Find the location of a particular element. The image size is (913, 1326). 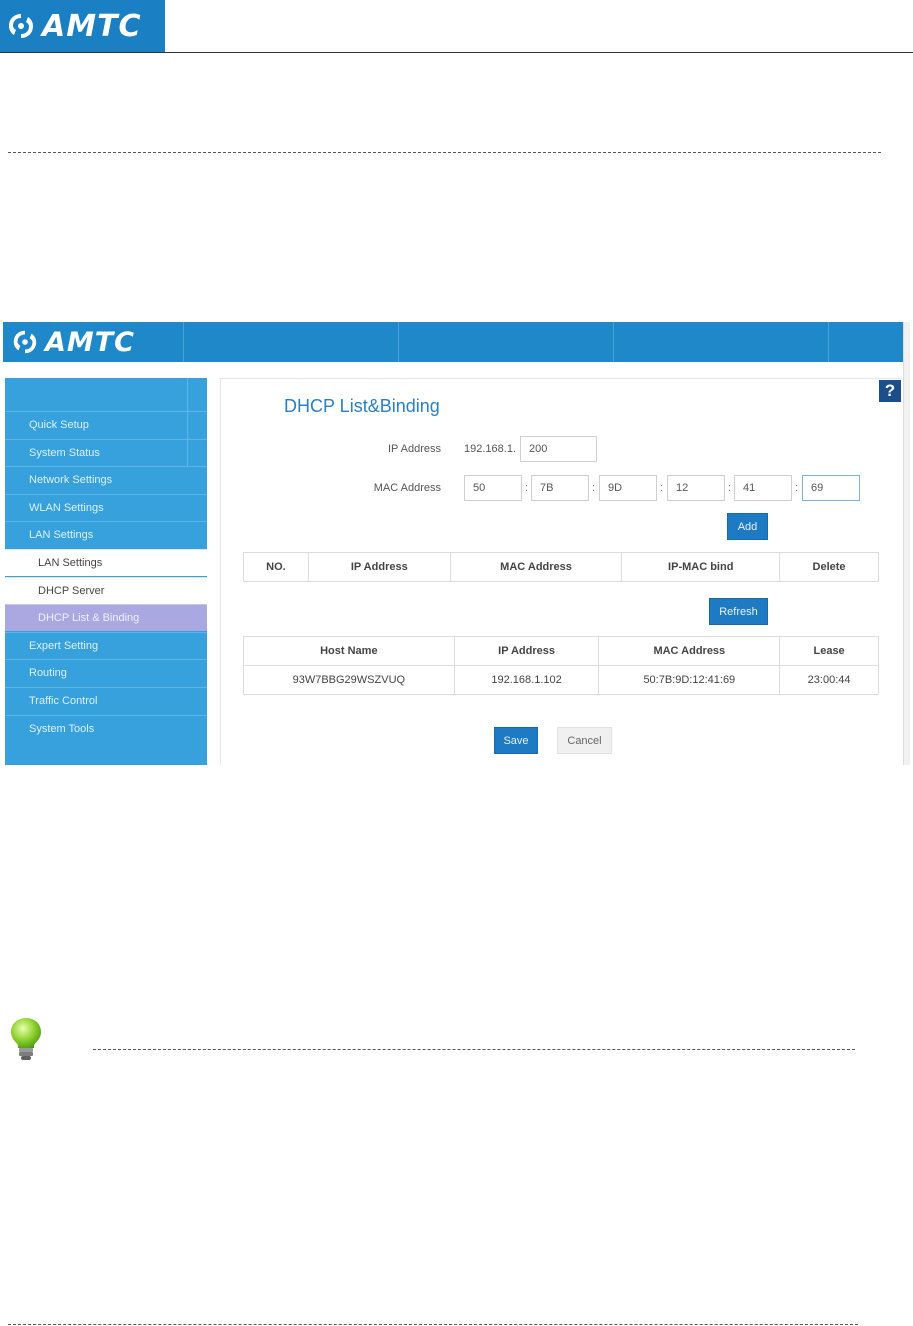

mac-octet-6-input is located at coordinates (831, 488).